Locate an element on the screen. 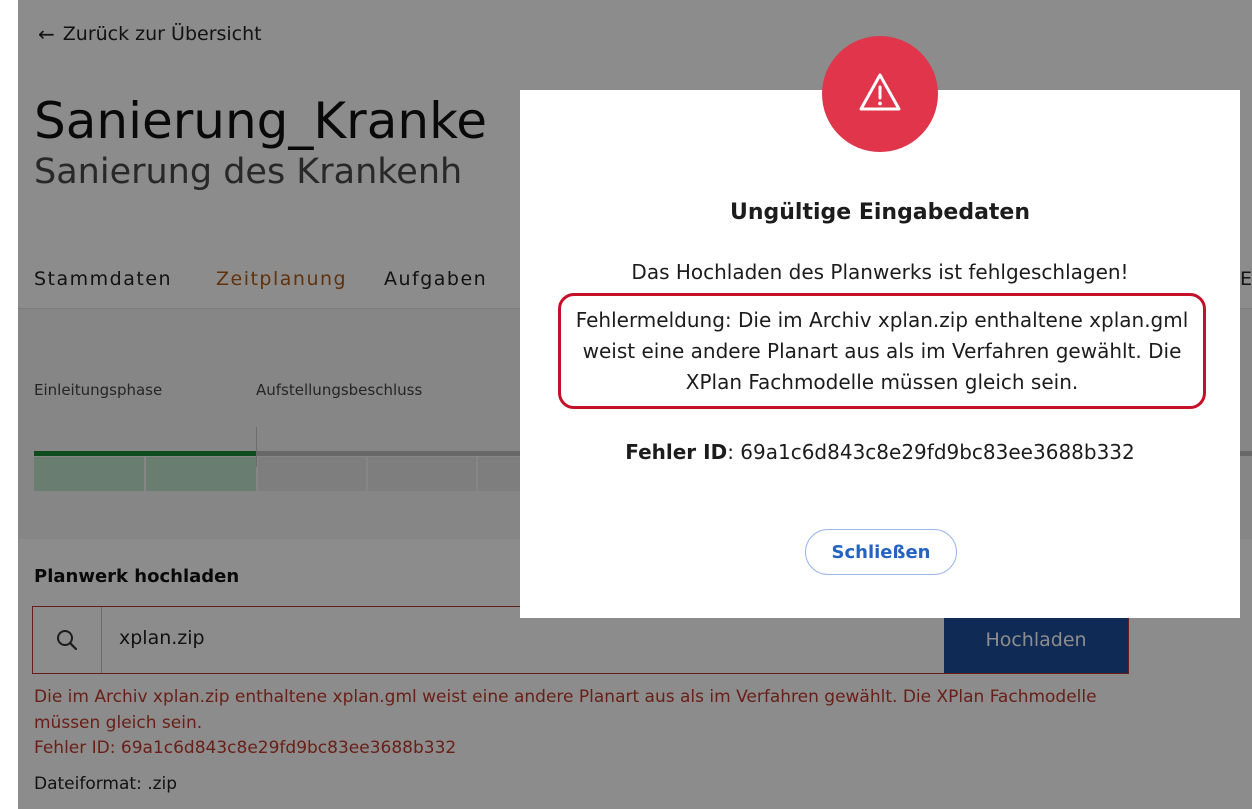 The width and height of the screenshot is (1252, 809). warning-triangle-icon is located at coordinates (880, 94).